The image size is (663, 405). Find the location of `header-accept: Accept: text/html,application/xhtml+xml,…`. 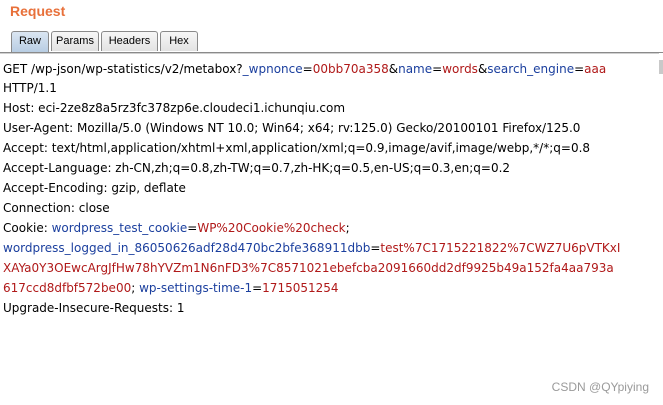

header-accept: Accept: text/html,application/xhtml+xml,… is located at coordinates (297, 148).